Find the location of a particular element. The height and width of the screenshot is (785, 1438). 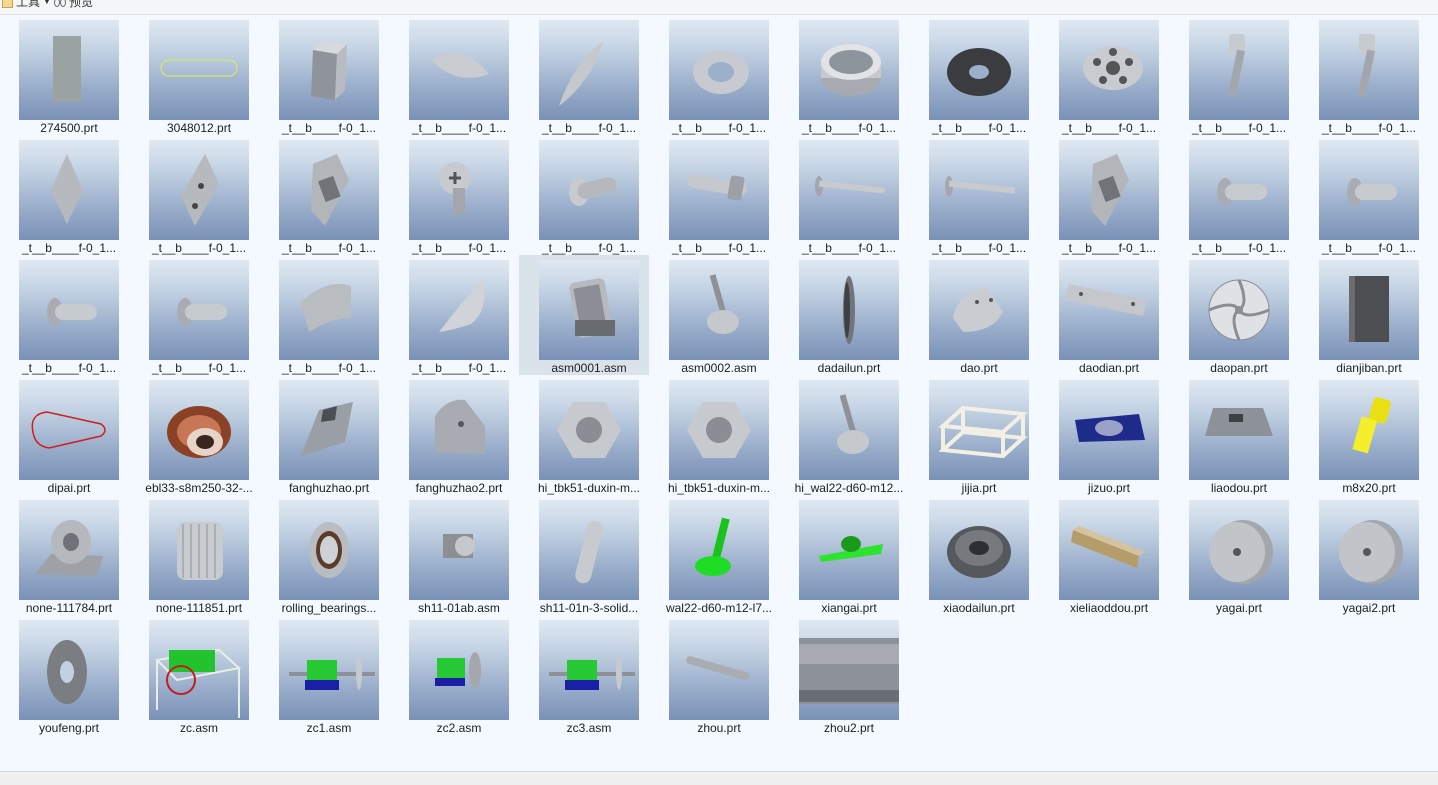

tools-menu-button: 工具 ▼ is located at coordinates (26, 4).